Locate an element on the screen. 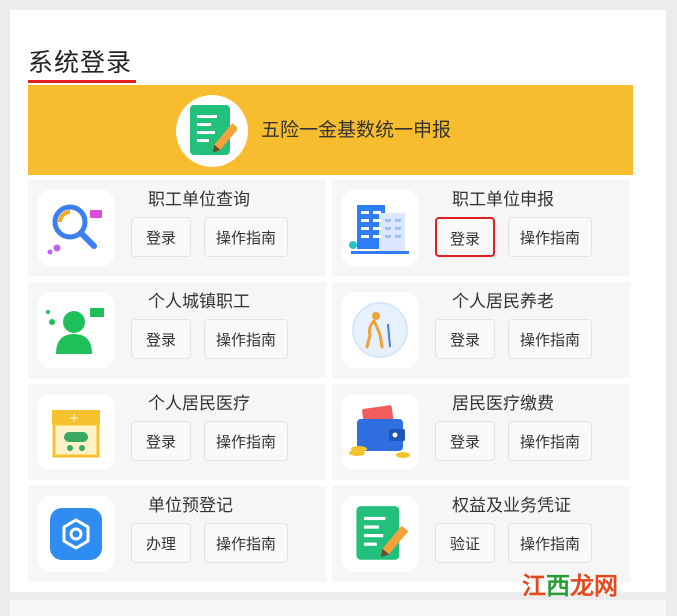 This screenshot has height=616, width=677. card-resident-medical-payment: 居民医疗缴费 登录 操作指南 is located at coordinates (481, 432).